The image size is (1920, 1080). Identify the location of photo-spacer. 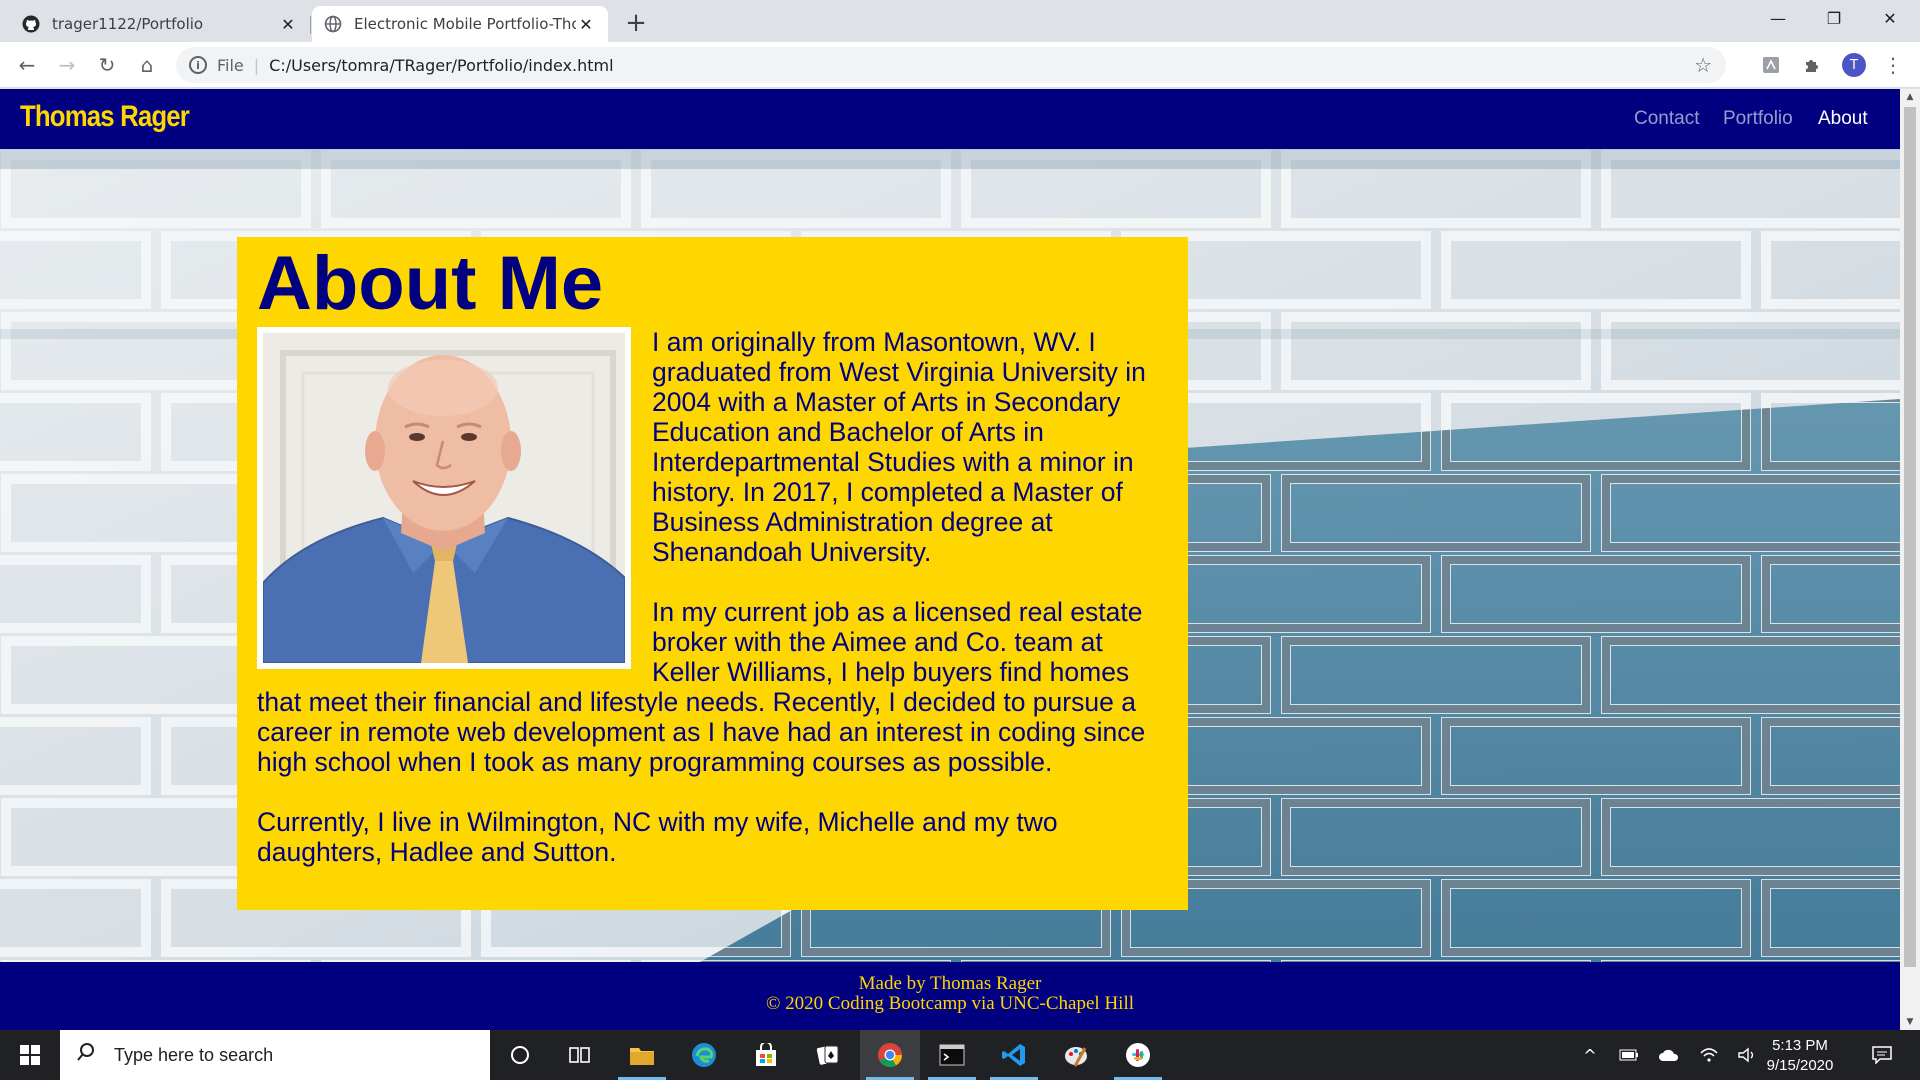
(454, 499).